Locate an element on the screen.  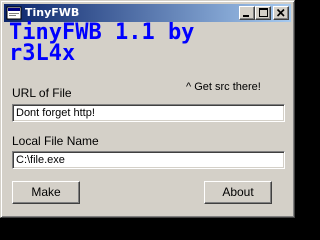
close-icon is located at coordinates (280, 12).